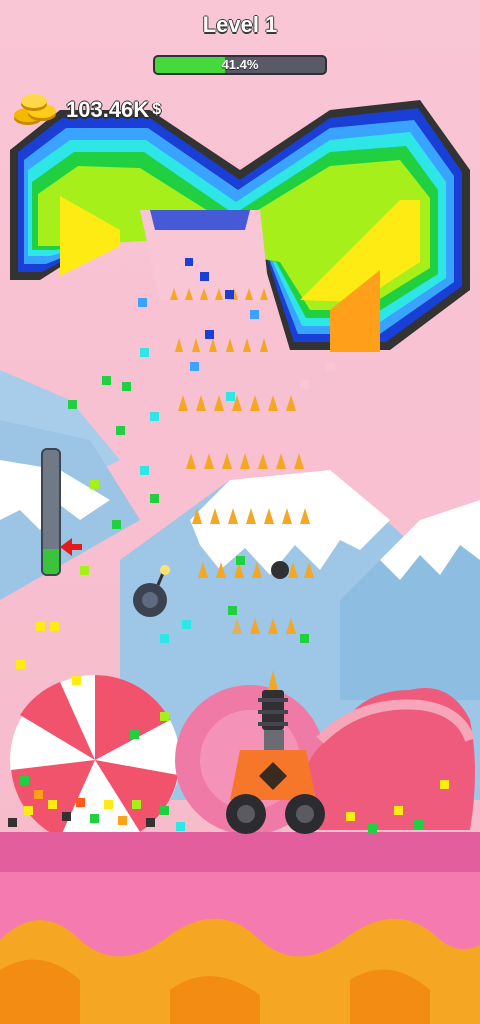 Image resolution: width=480 pixels, height=1024 pixels. What do you see at coordinates (108, 109) in the screenshot?
I see `money-value: 103.46K` at bounding box center [108, 109].